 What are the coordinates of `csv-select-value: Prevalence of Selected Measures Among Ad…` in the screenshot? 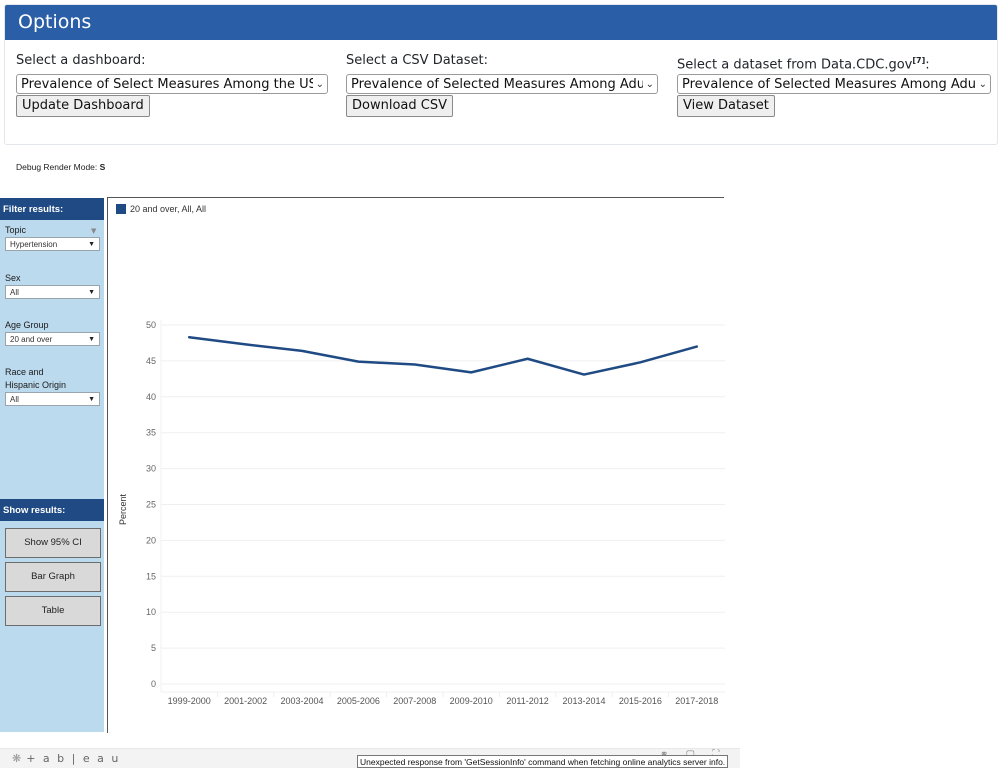 It's located at (497, 84).